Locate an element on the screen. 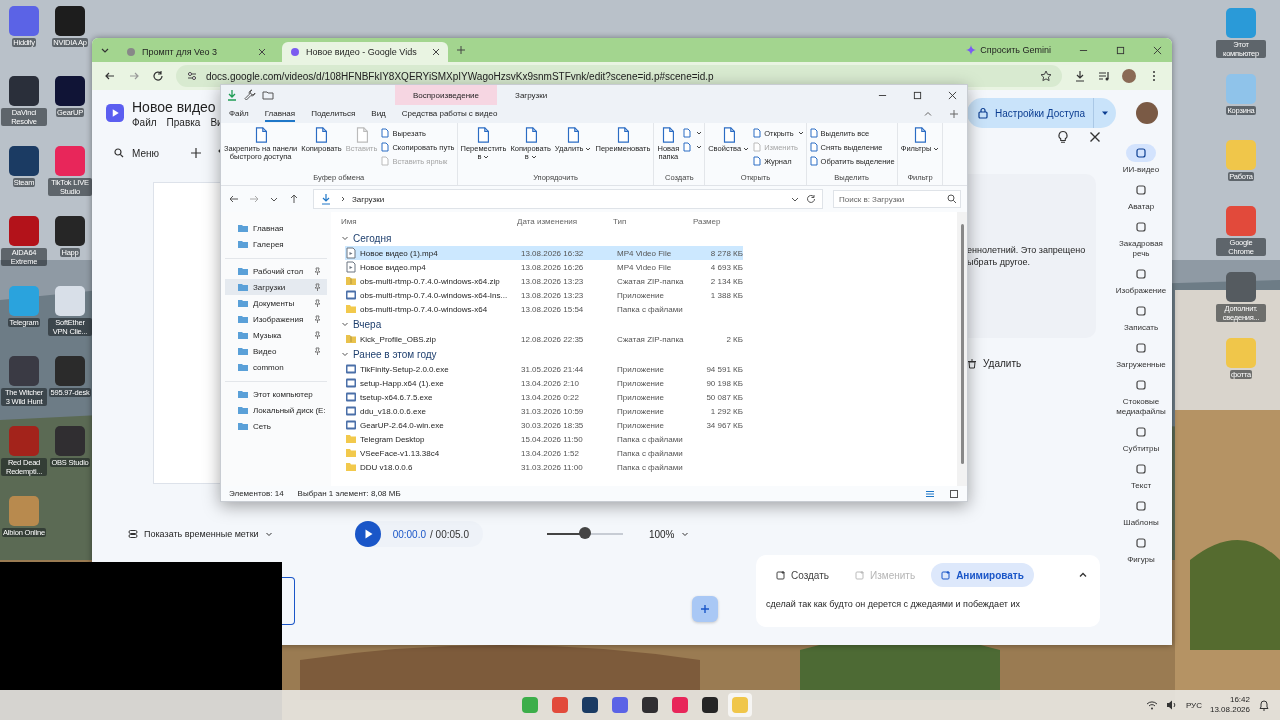  size-cell-text: 34 967 КБ is located at coordinates (724, 425).